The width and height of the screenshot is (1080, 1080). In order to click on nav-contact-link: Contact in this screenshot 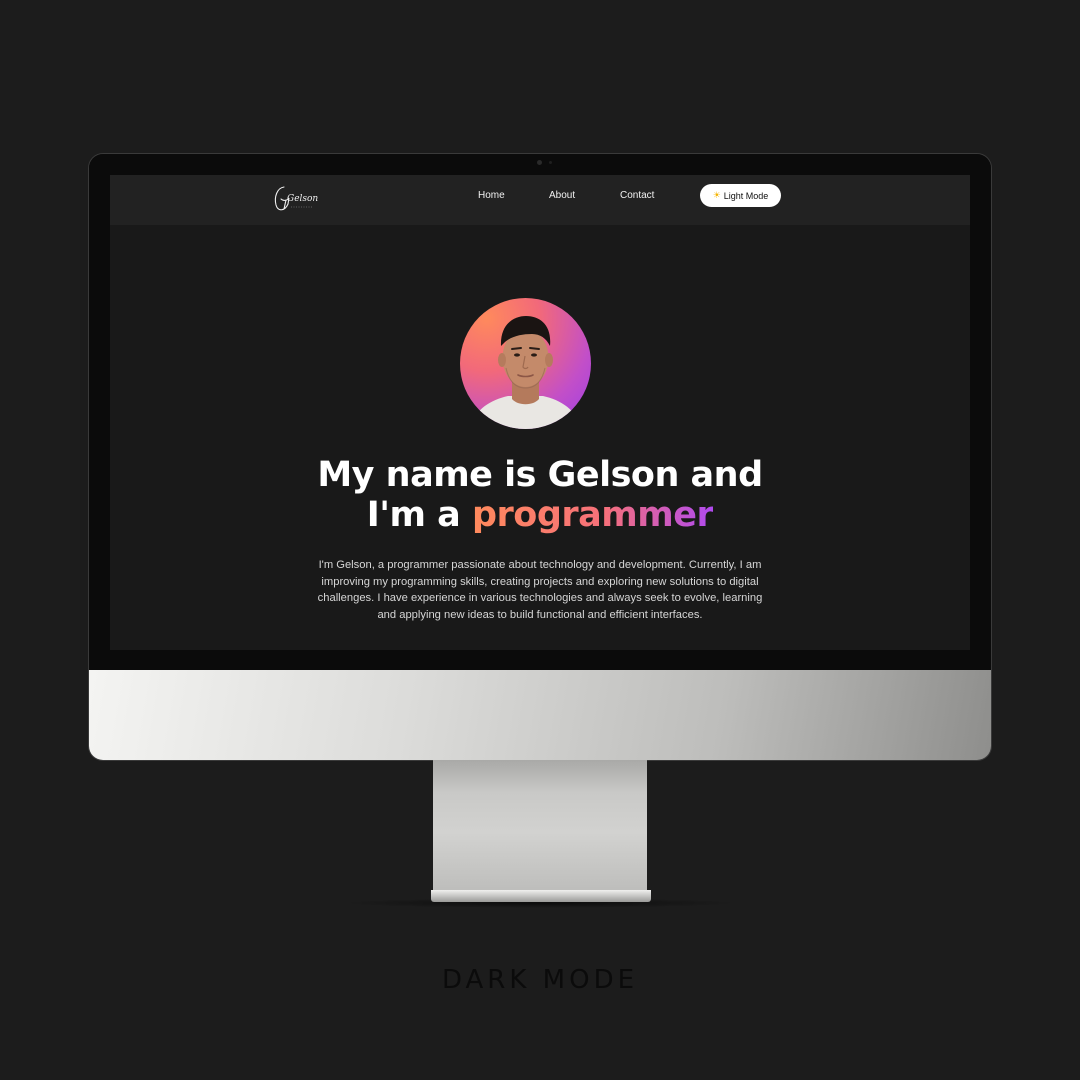, I will do `click(637, 195)`.